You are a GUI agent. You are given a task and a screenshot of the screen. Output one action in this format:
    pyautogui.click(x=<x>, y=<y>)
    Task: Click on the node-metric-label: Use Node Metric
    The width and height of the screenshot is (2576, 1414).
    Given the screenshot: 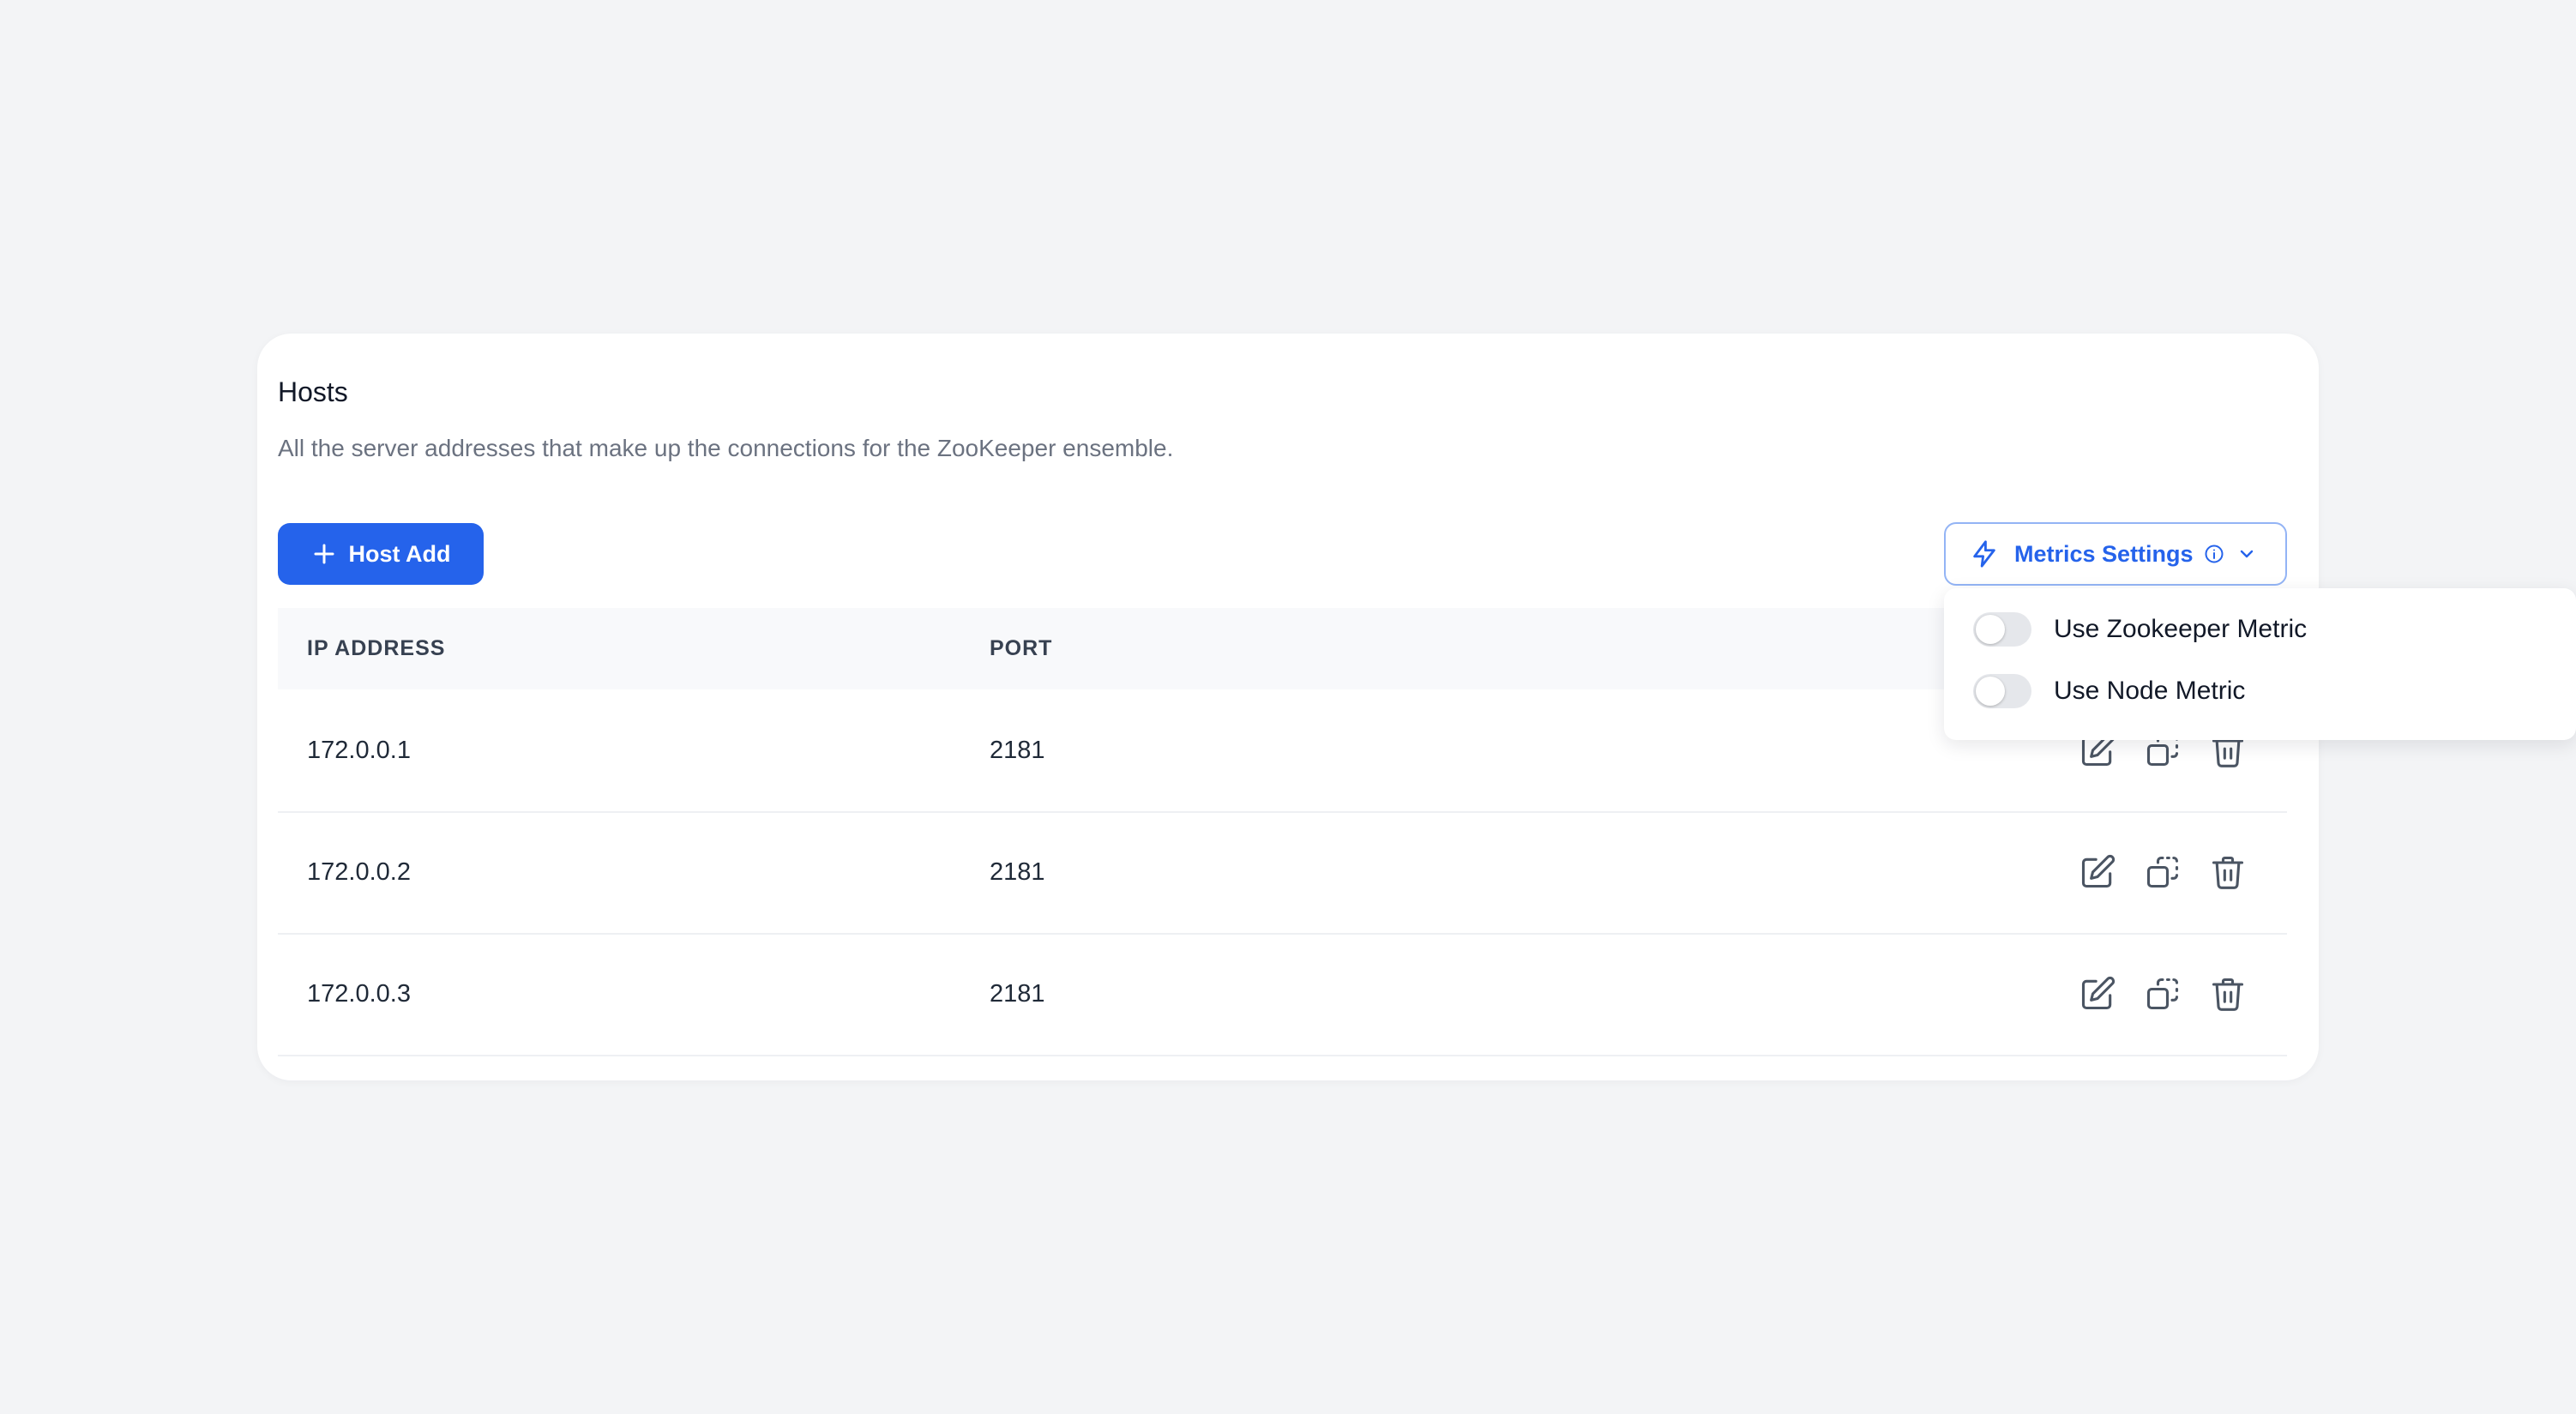 What is the action you would take?
    pyautogui.click(x=2150, y=691)
    